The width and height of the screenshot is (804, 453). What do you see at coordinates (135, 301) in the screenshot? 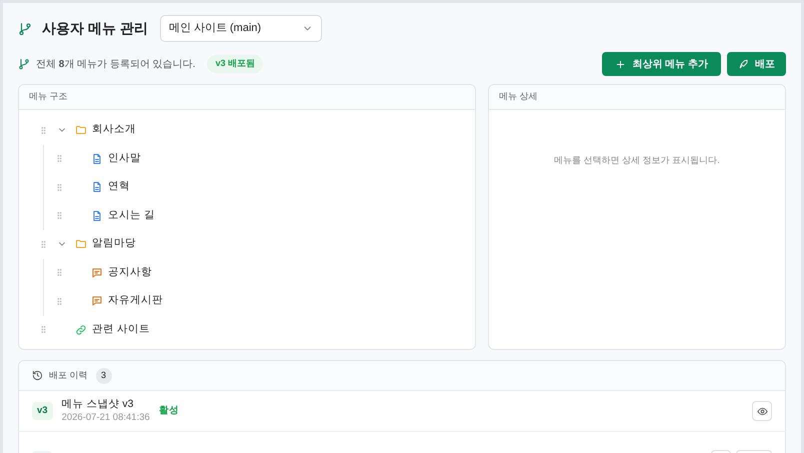
I see `menu-item: 자유게시판` at bounding box center [135, 301].